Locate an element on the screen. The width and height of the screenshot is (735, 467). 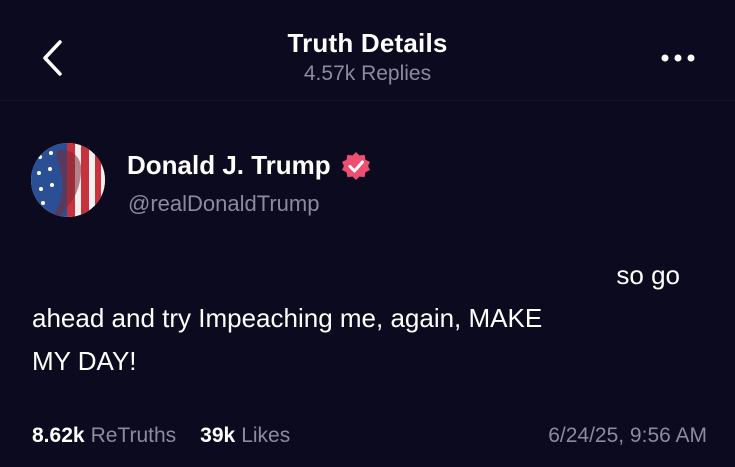
author-row: Donald J. Trump is located at coordinates (249, 165).